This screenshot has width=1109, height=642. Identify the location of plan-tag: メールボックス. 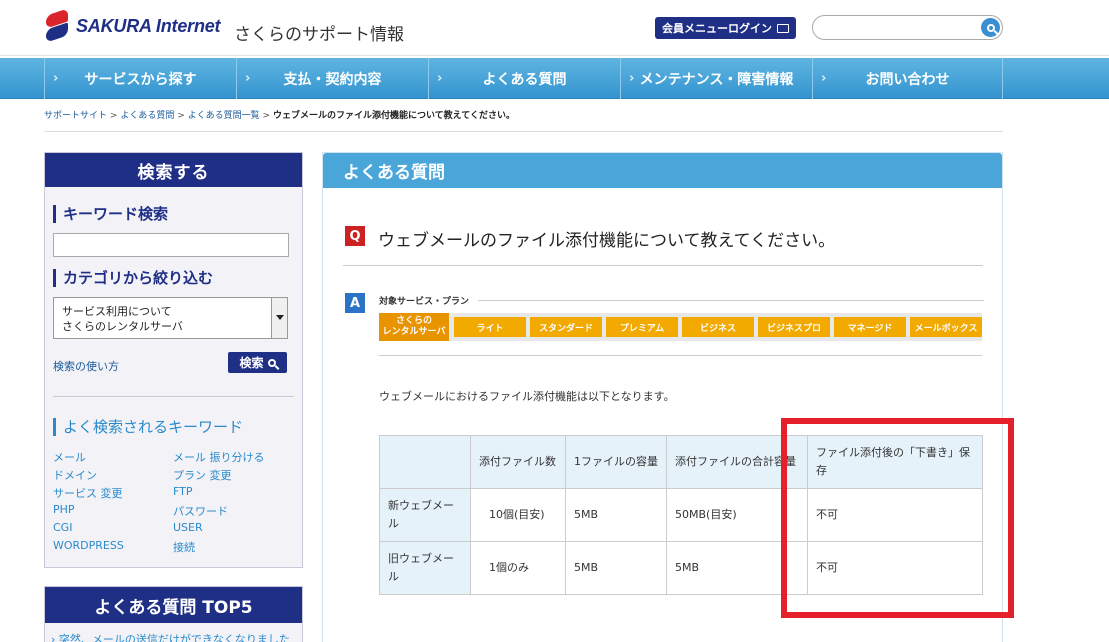
(946, 327).